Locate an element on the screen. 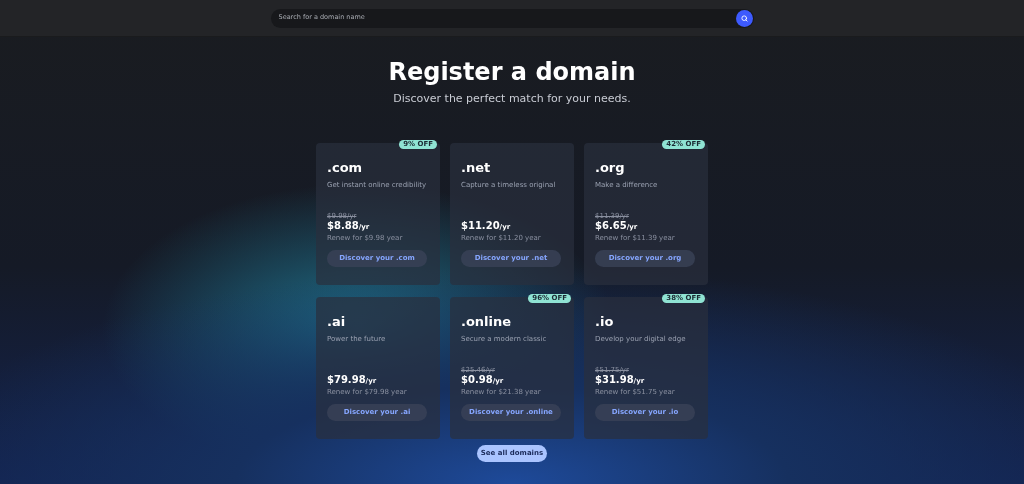  search-button is located at coordinates (744, 18).